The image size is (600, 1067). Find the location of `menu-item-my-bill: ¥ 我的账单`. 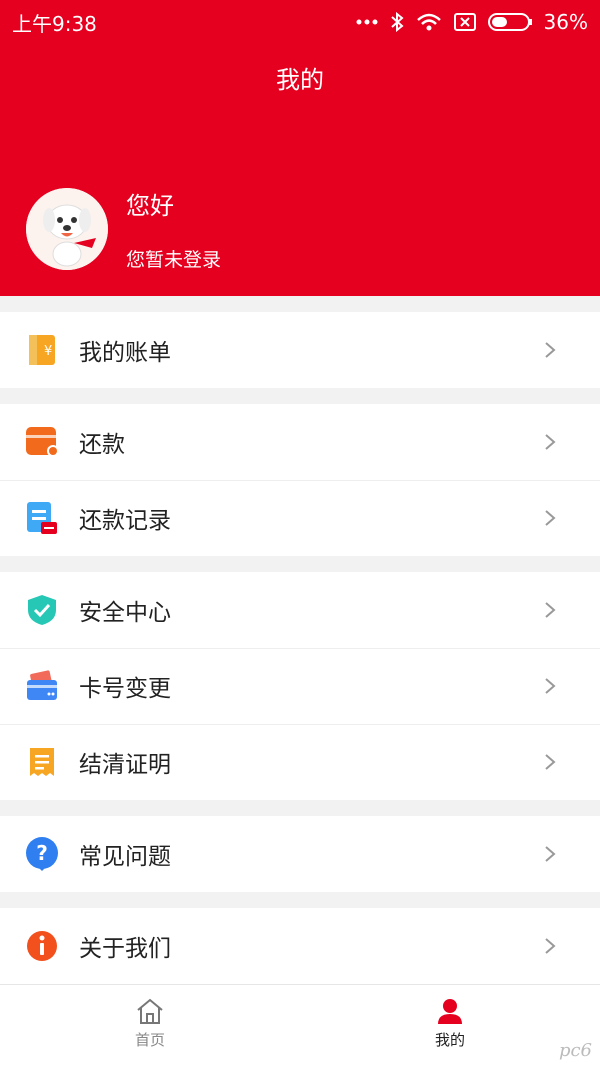

menu-item-my-bill: ¥ 我的账单 is located at coordinates (300, 350).